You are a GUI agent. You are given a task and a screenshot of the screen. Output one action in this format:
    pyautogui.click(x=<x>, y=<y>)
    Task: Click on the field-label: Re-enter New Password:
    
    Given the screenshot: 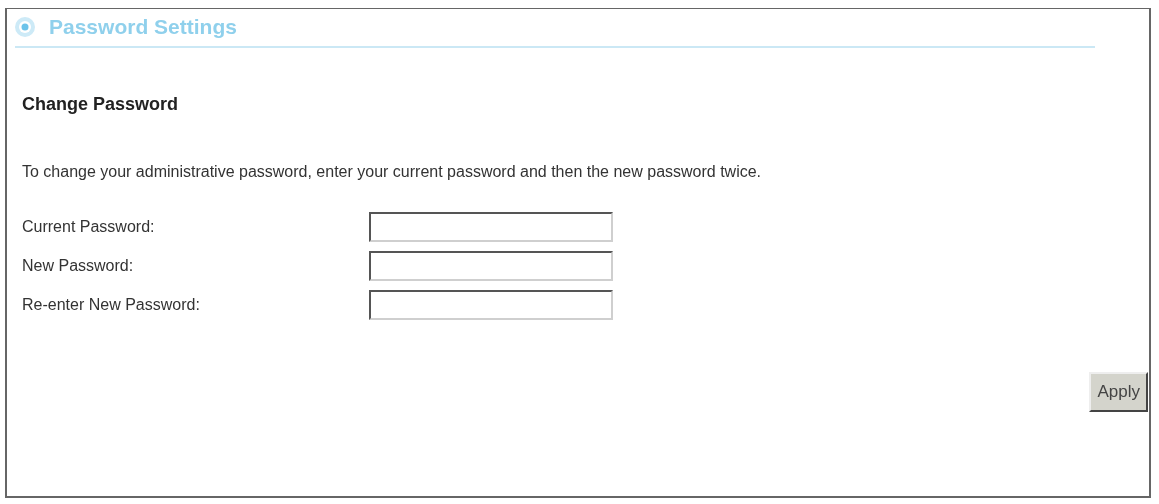 What is the action you would take?
    pyautogui.click(x=111, y=304)
    